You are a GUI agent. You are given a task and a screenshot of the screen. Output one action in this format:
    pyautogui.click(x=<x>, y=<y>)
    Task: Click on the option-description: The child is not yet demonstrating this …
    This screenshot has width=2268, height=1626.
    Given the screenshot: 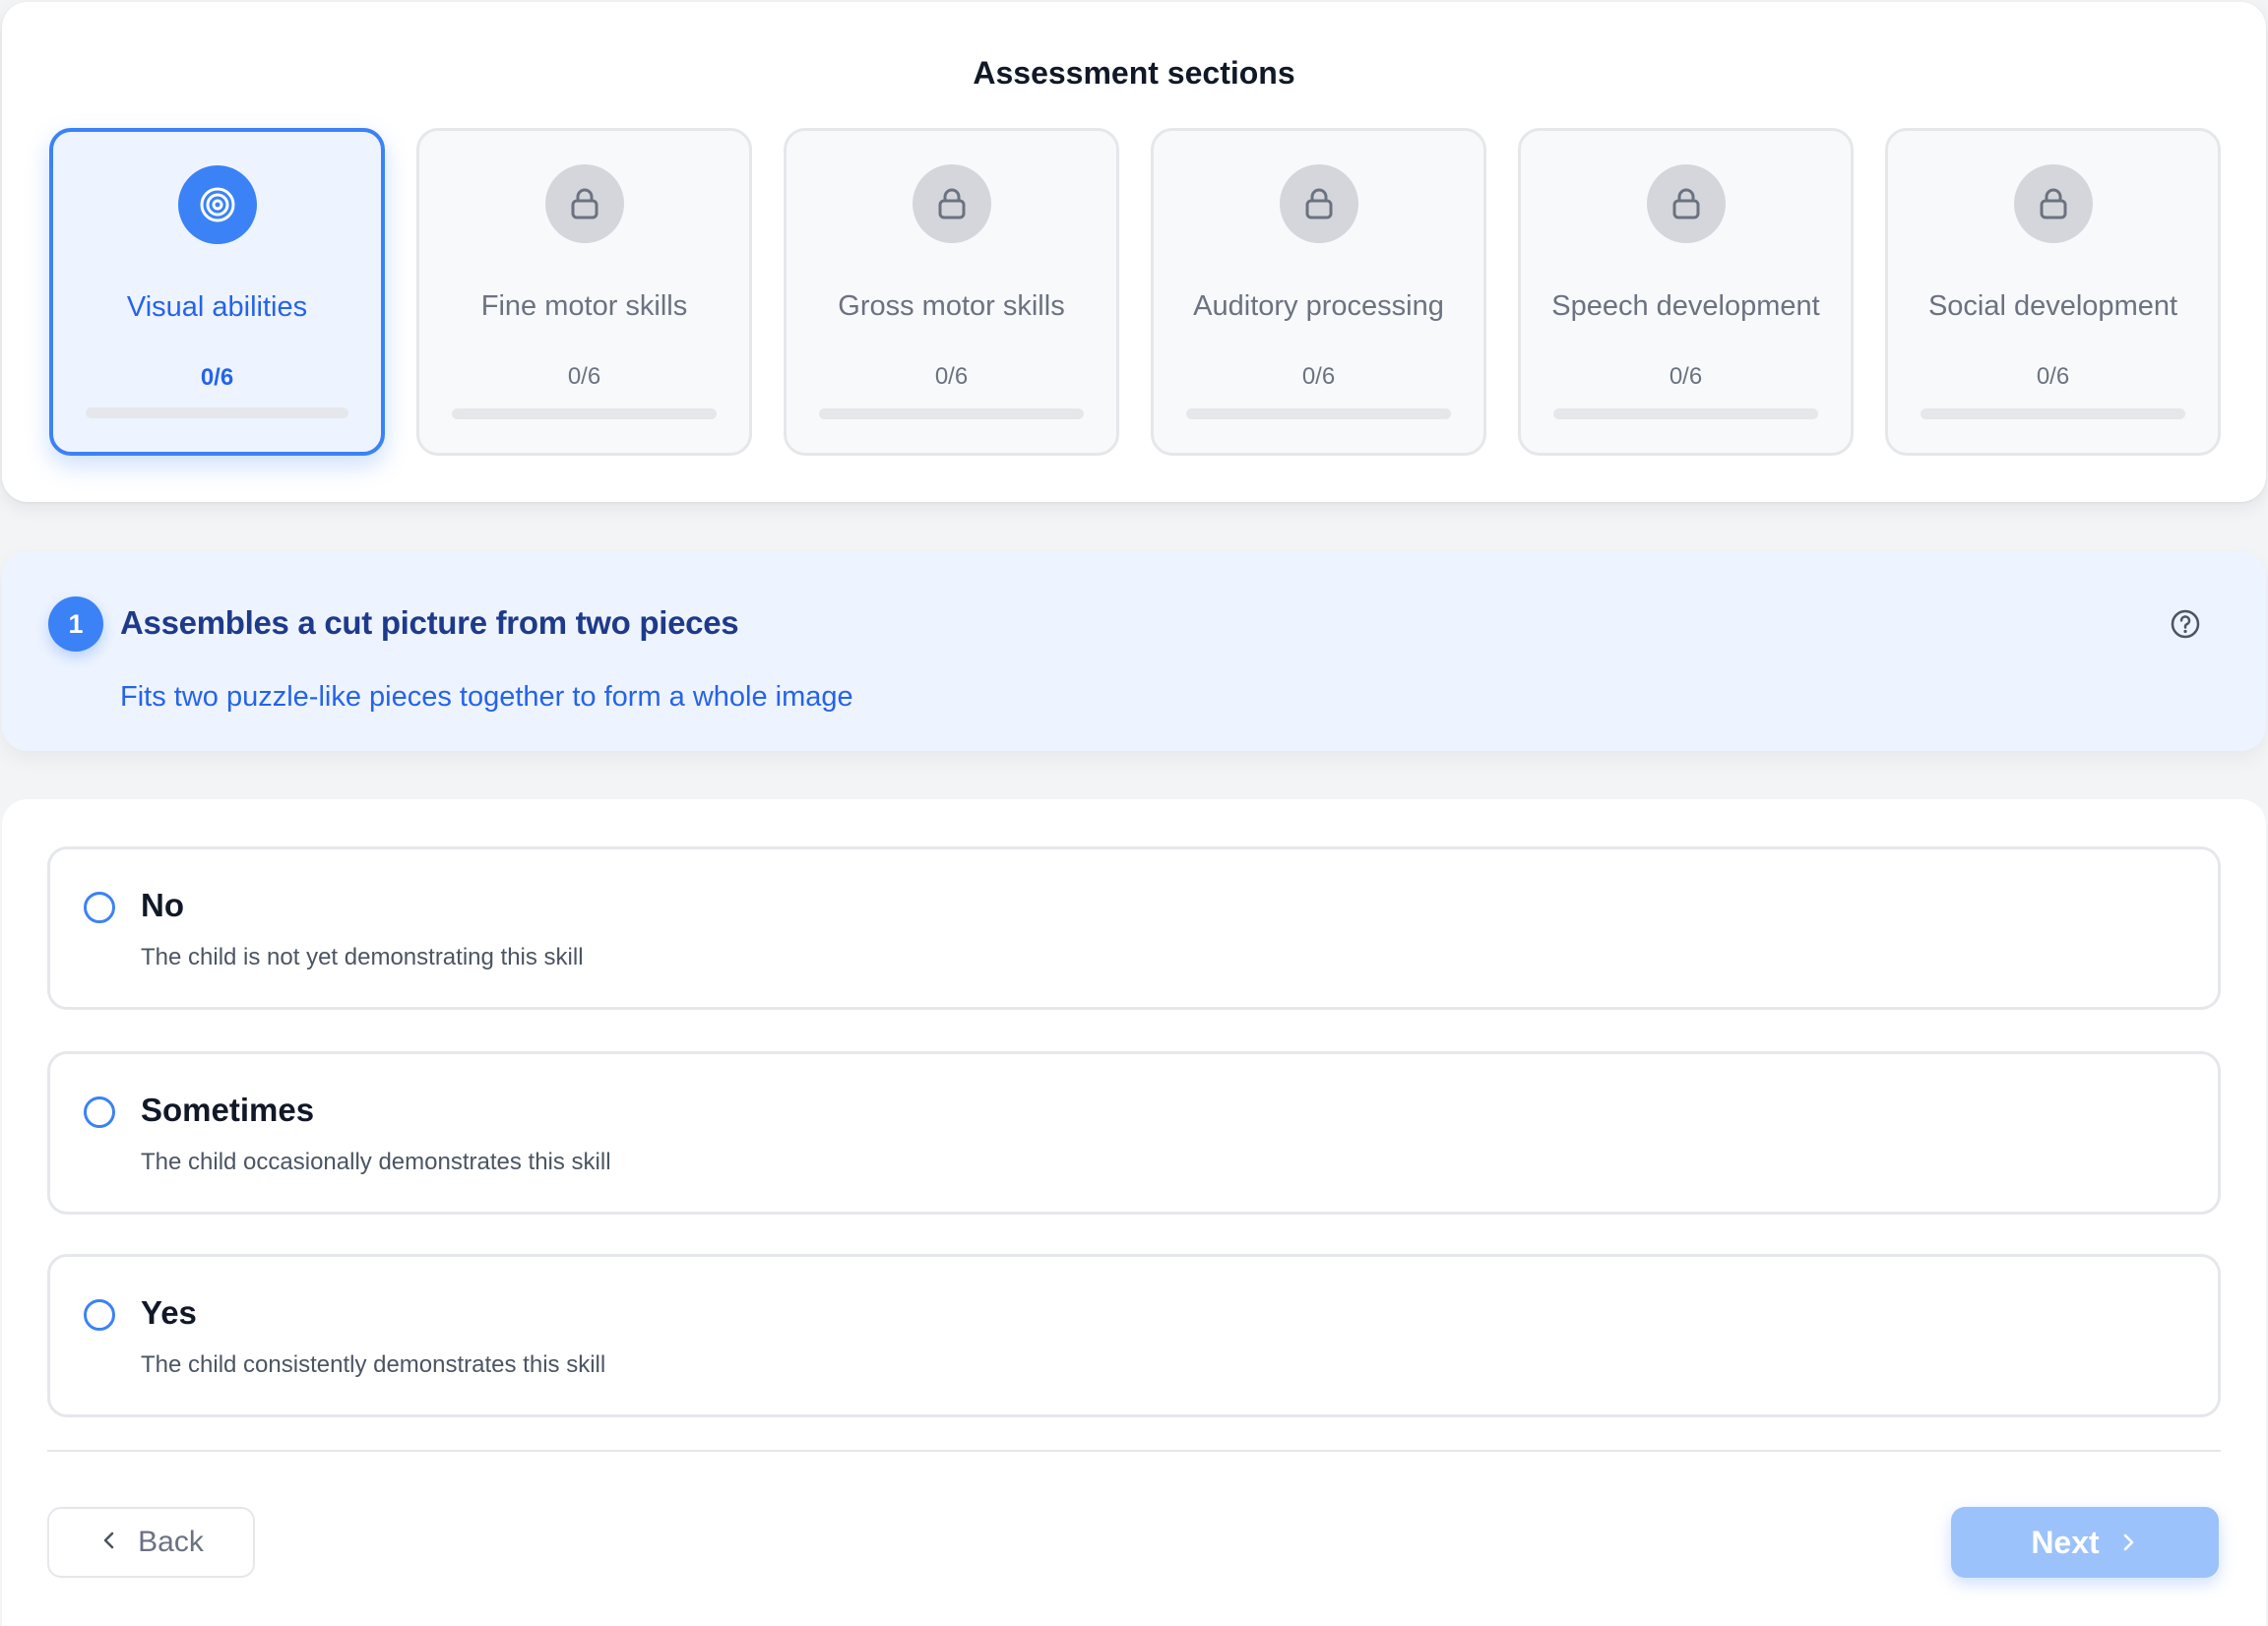 What is the action you would take?
    pyautogui.click(x=362, y=957)
    